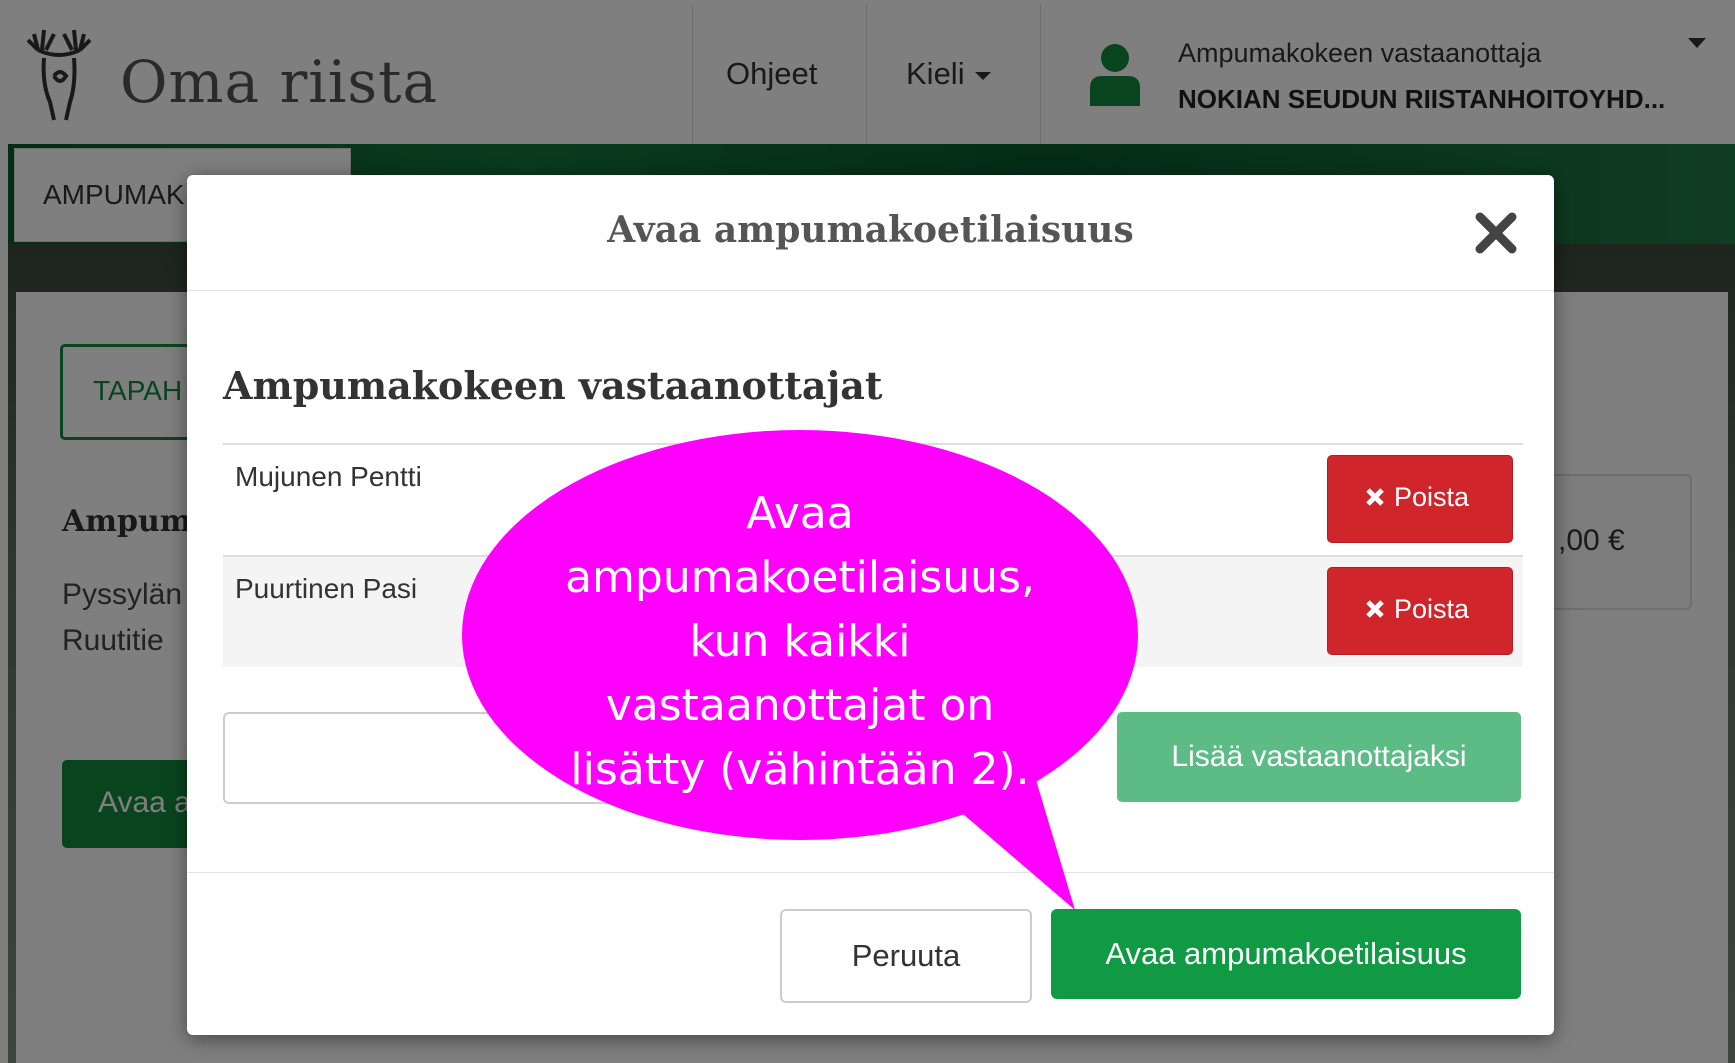 This screenshot has height=1063, width=1735. I want to click on modal-title: Avaa ampumakoetilaisuus, so click(870, 230).